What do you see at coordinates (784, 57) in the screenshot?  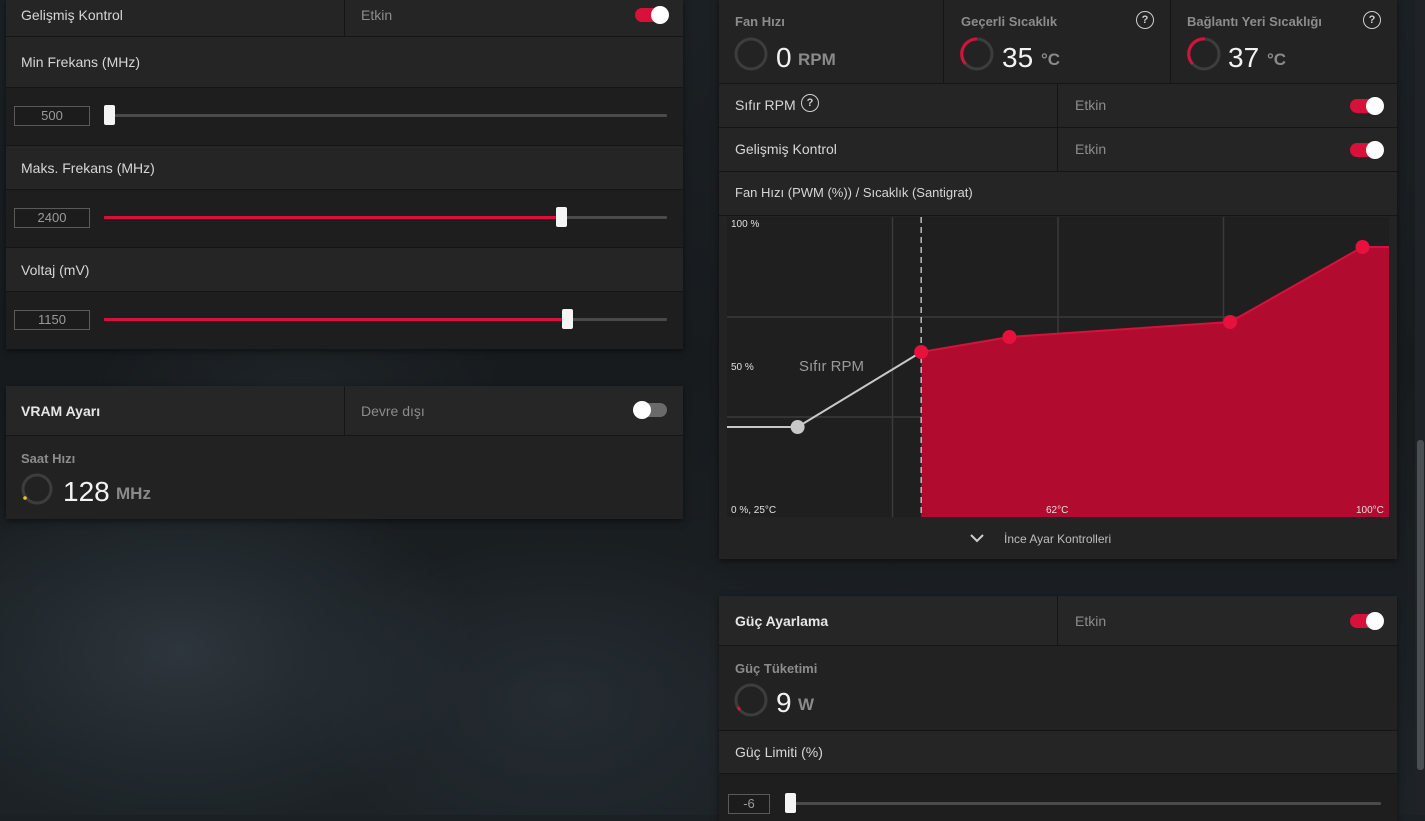 I see `stat-fan-speed-value: 0` at bounding box center [784, 57].